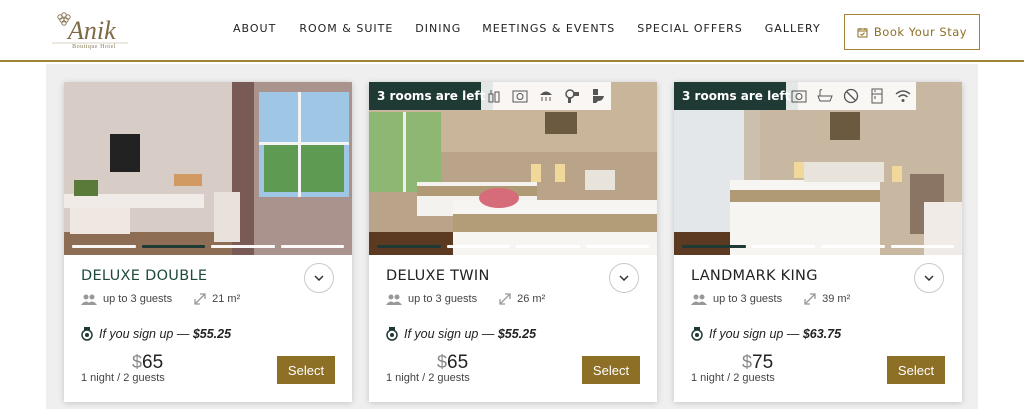 This screenshot has width=1024, height=409. I want to click on promo-price: $63.75, so click(822, 334).